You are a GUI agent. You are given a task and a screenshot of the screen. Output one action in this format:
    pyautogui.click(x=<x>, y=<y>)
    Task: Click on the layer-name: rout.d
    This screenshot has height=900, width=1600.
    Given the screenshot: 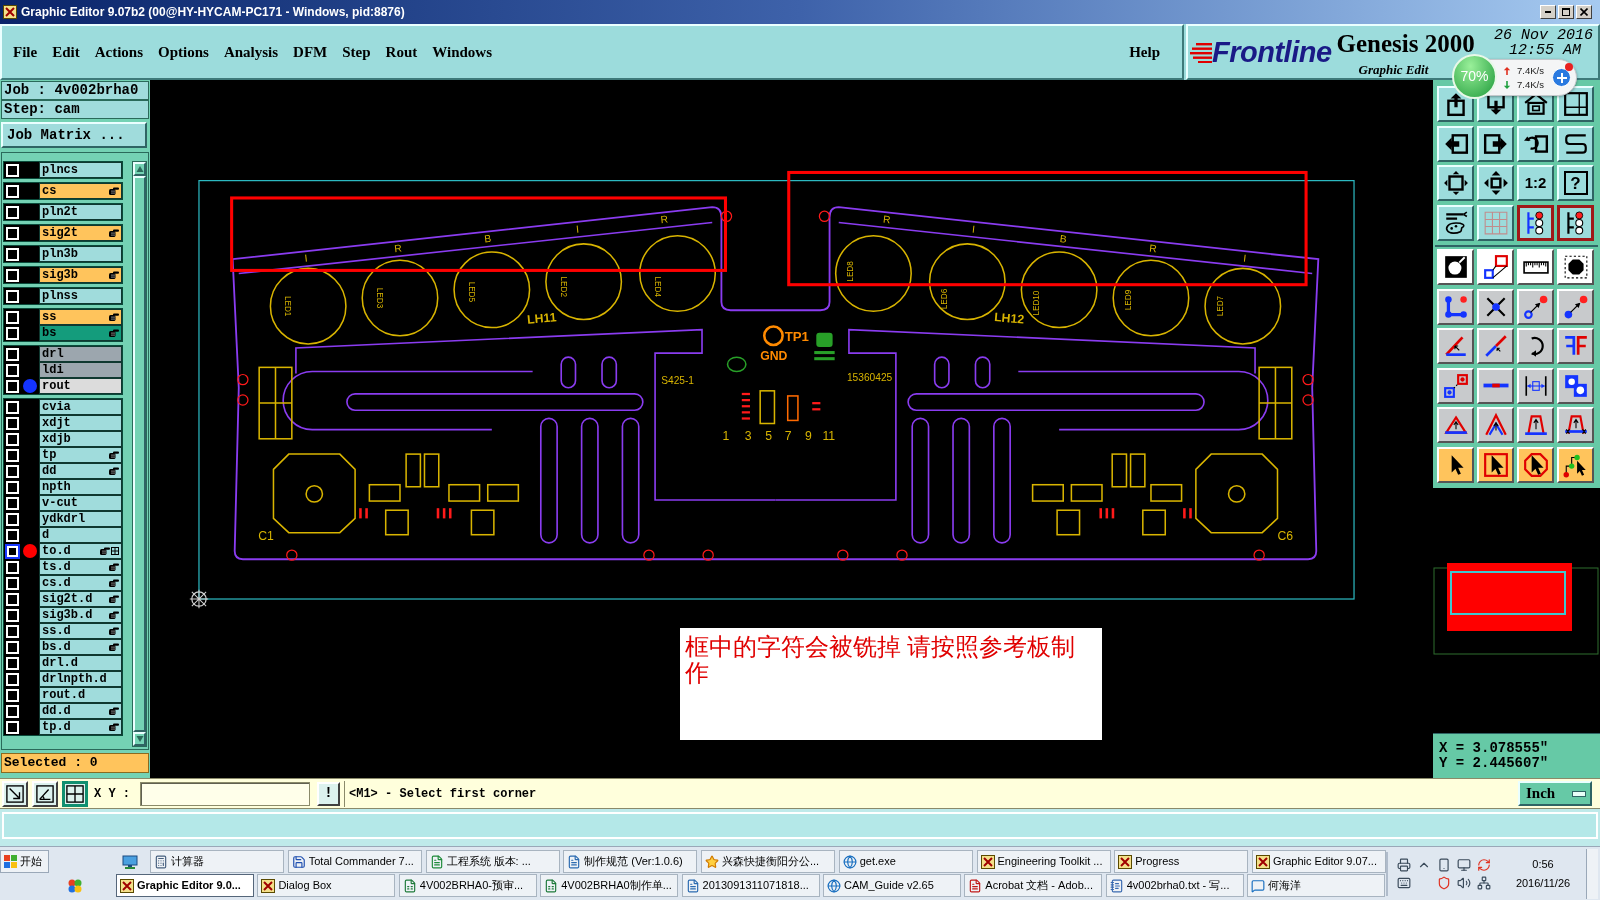 What is the action you would take?
    pyautogui.click(x=80, y=695)
    